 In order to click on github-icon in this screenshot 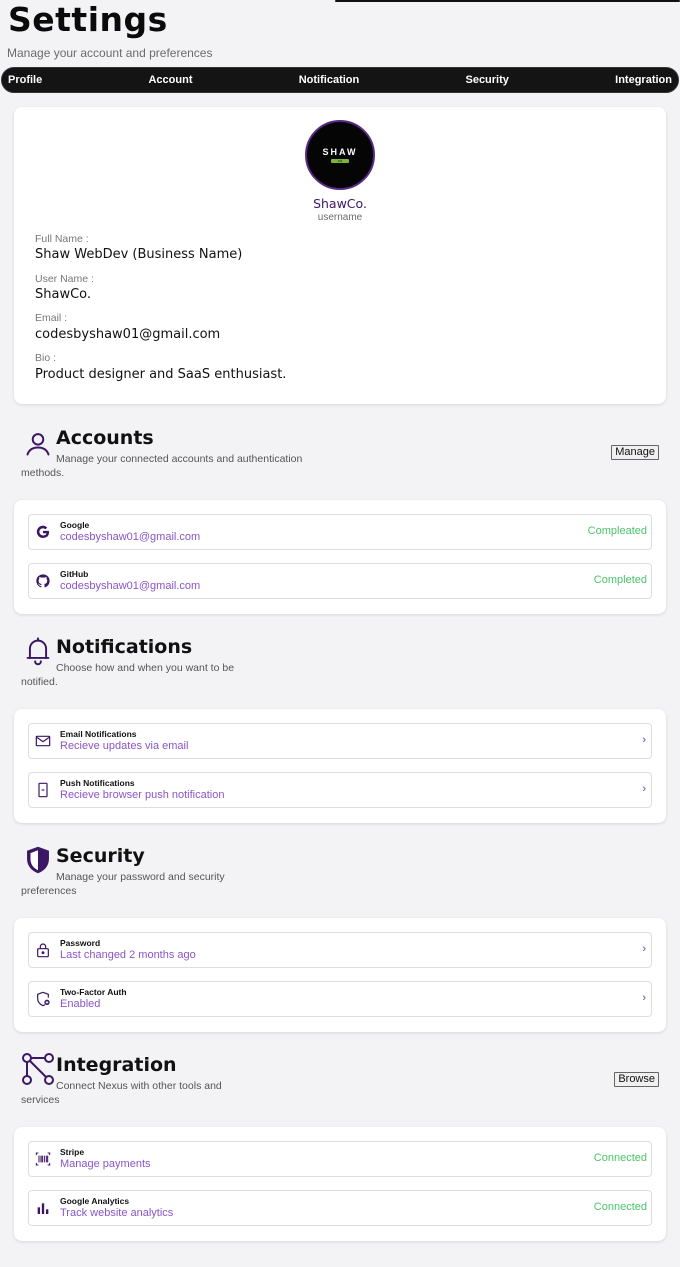, I will do `click(43, 581)`.